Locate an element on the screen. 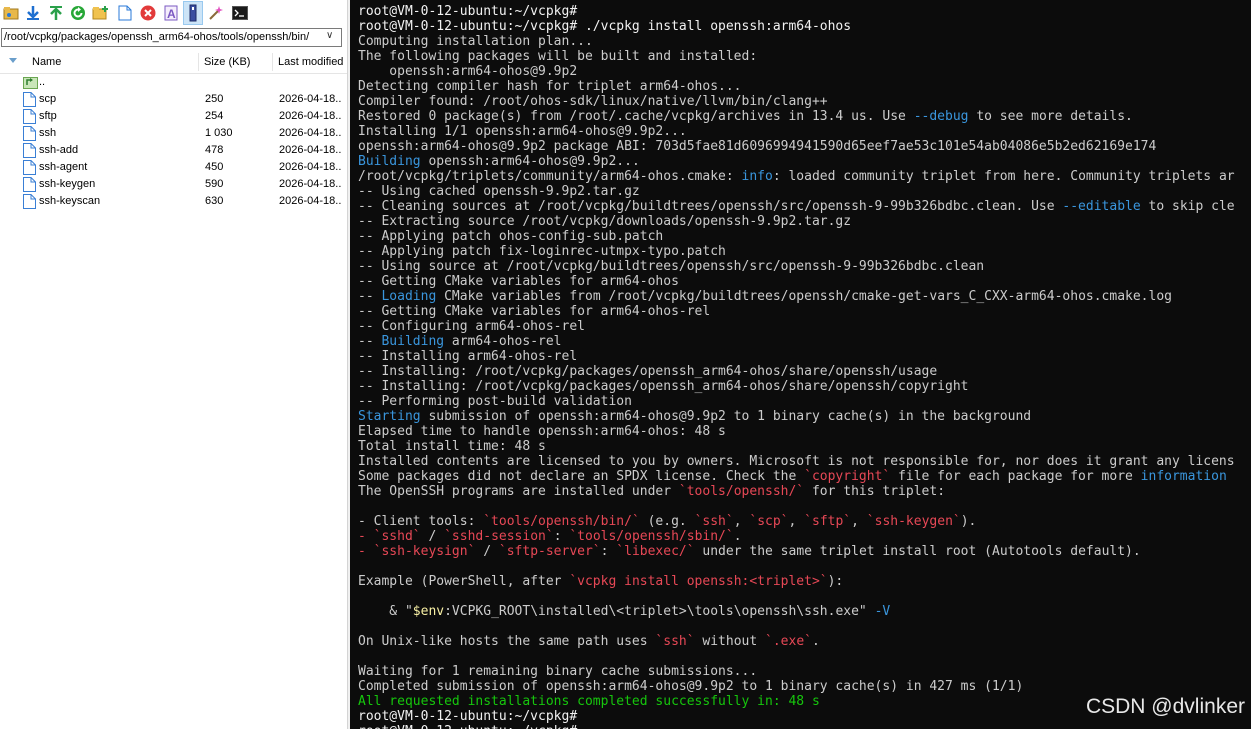  terminal-line: -- Configuring arm64-ohos-rel is located at coordinates (796, 326).